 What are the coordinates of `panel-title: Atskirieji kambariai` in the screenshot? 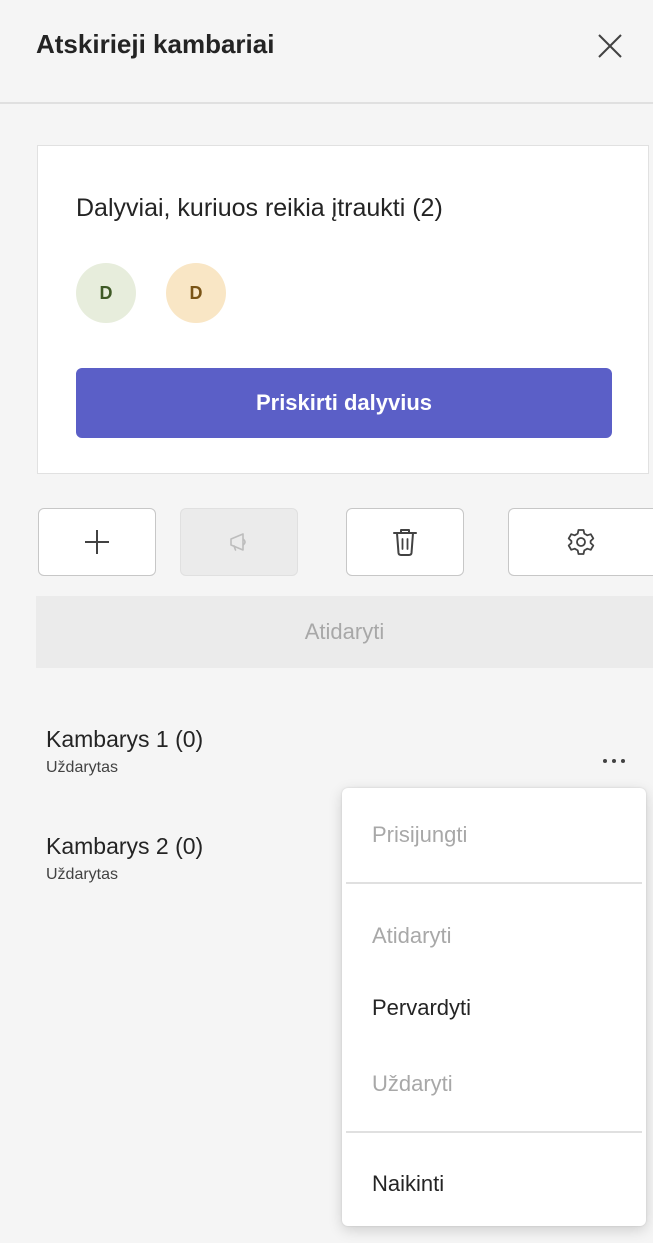 It's located at (155, 44).